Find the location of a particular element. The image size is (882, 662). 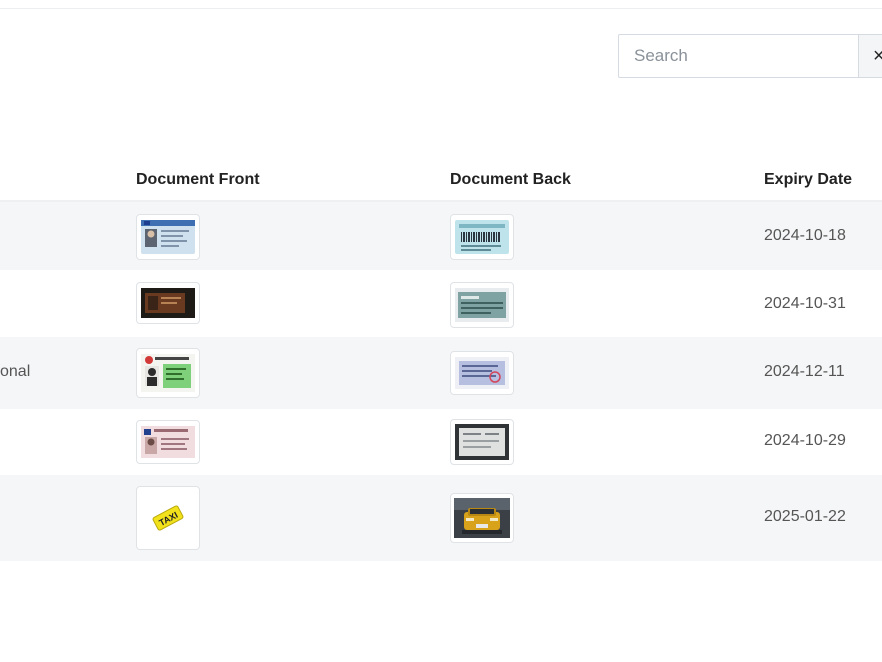

clear-search-button: × is located at coordinates (870, 56).